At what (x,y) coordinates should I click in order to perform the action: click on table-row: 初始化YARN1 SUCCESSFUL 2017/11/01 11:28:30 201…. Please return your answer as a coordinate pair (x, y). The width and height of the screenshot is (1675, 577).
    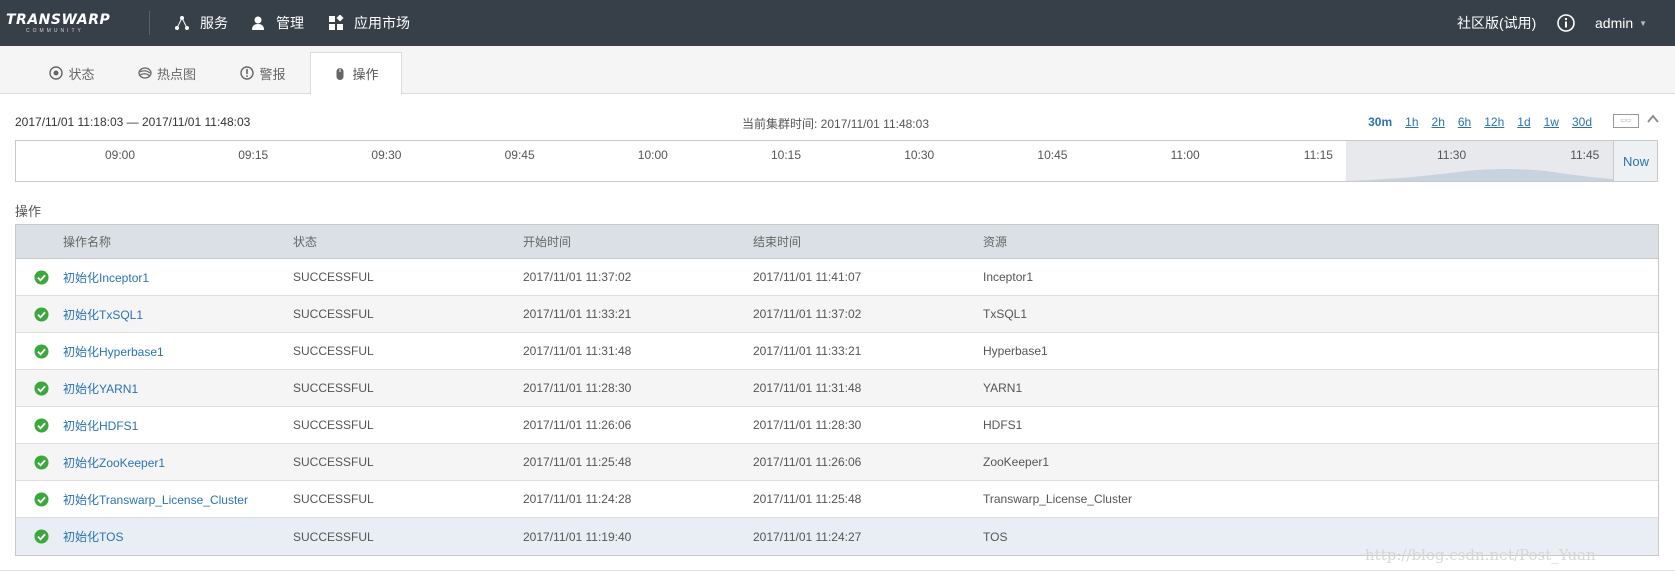
    Looking at the image, I should click on (837, 388).